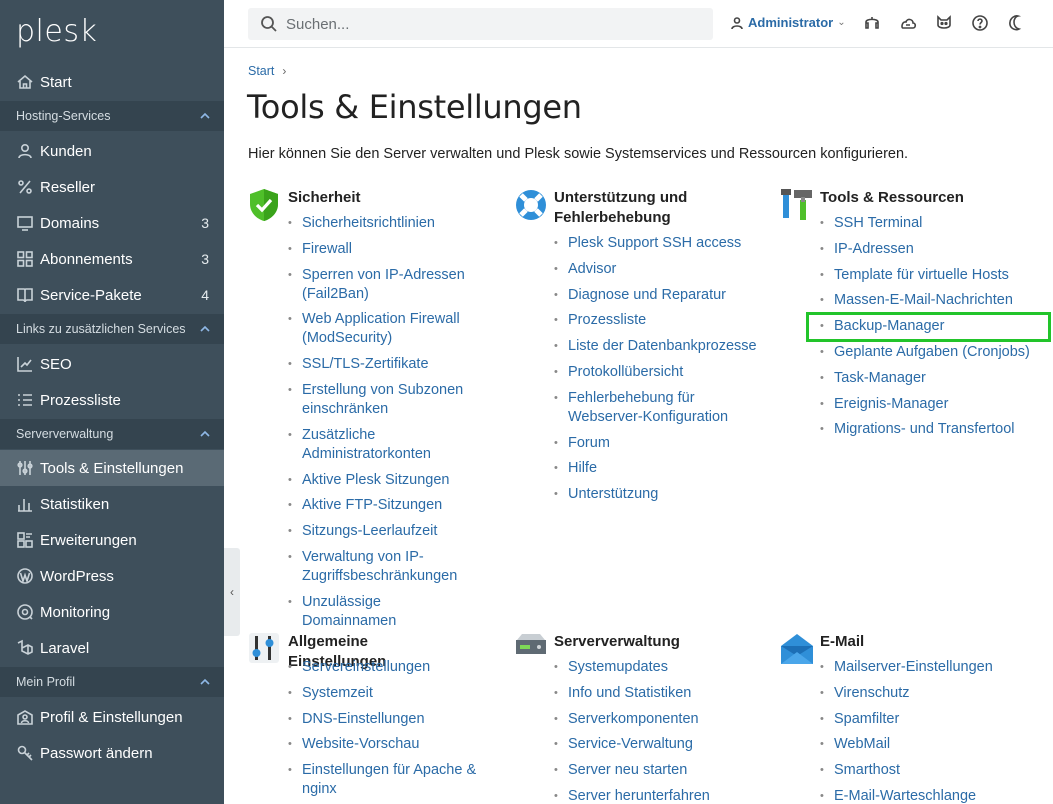 The image size is (1053, 804). Describe the element at coordinates (383, 567) in the screenshot. I see `link-ip-zugriff: Verwaltung von IP-Zugriffsbeschränkungen` at that location.